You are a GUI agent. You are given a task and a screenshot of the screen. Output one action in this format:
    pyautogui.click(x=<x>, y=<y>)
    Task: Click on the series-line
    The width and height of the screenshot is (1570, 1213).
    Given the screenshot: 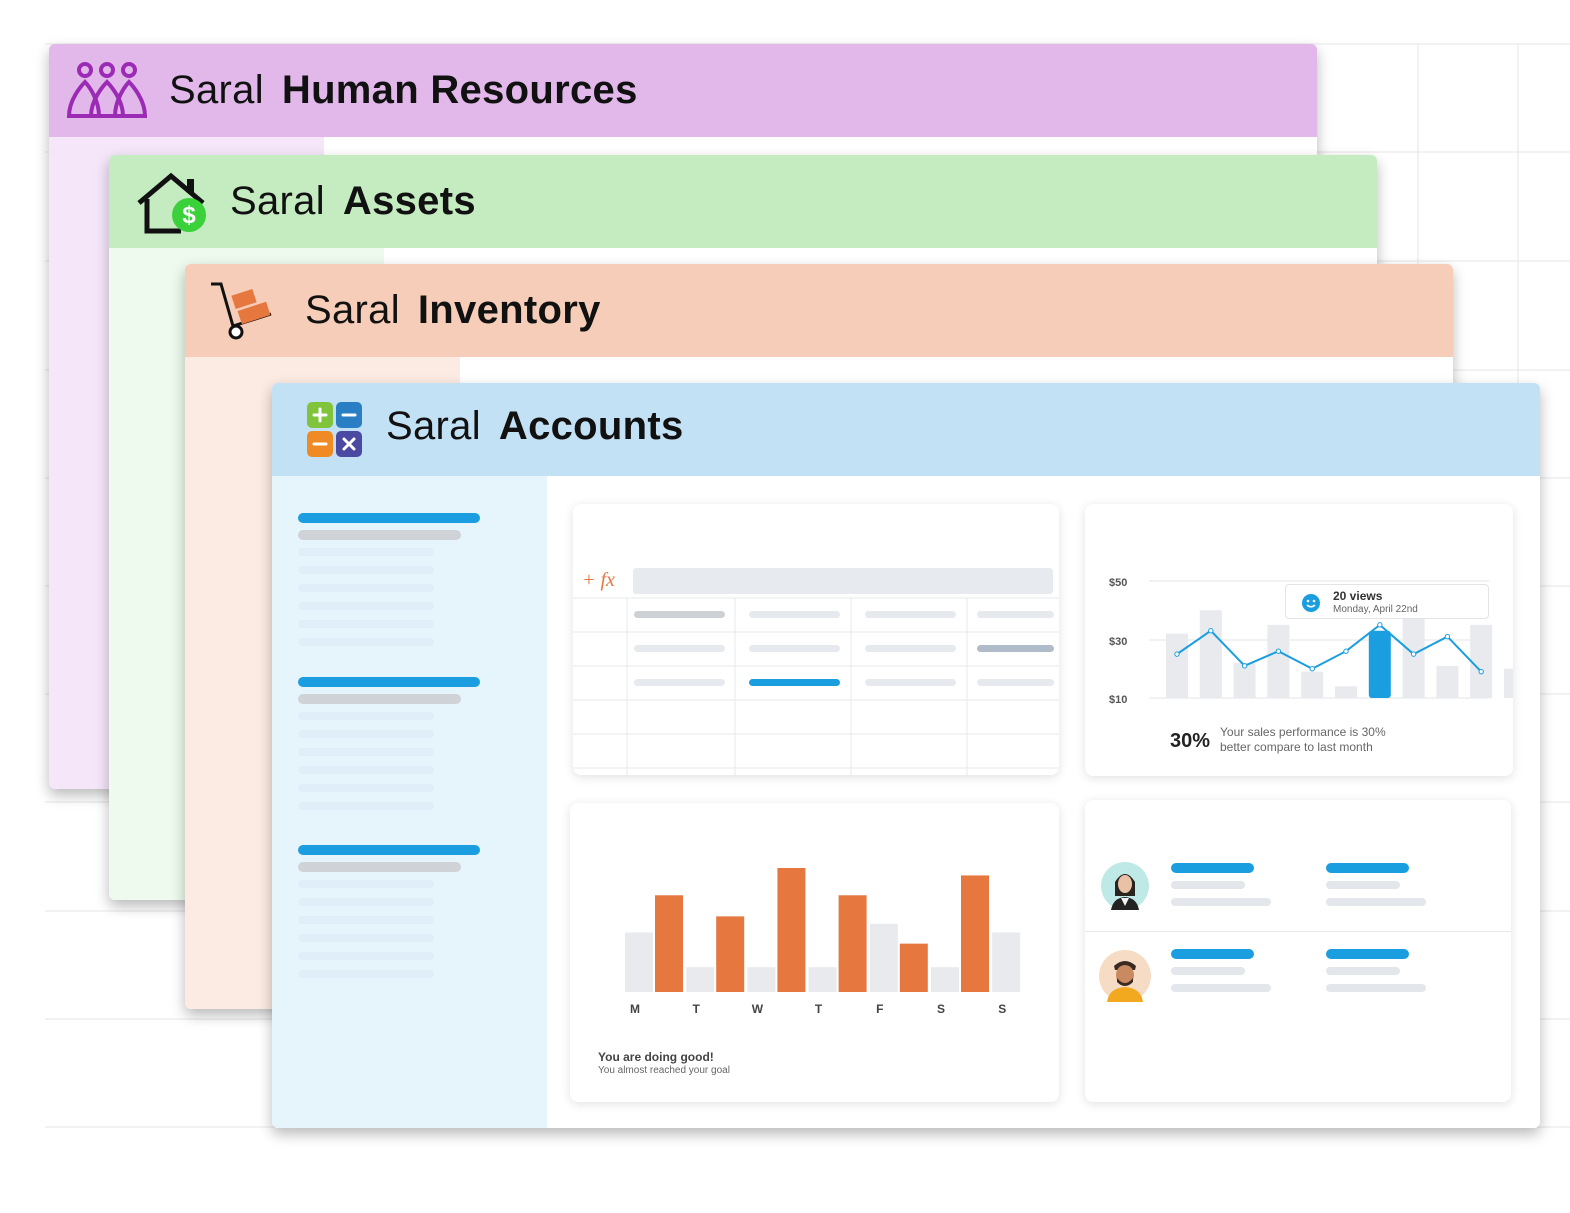 What is the action you would take?
    pyautogui.click(x=1329, y=648)
    